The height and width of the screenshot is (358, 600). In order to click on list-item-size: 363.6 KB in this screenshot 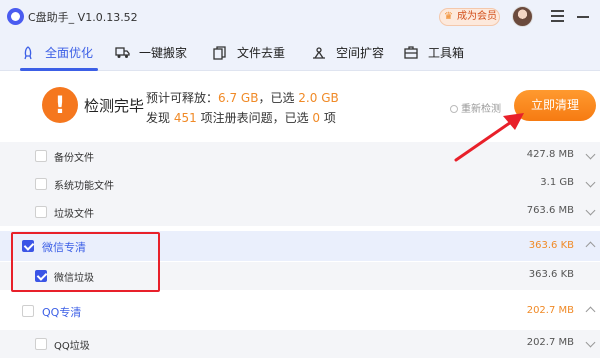, I will do `click(551, 274)`.